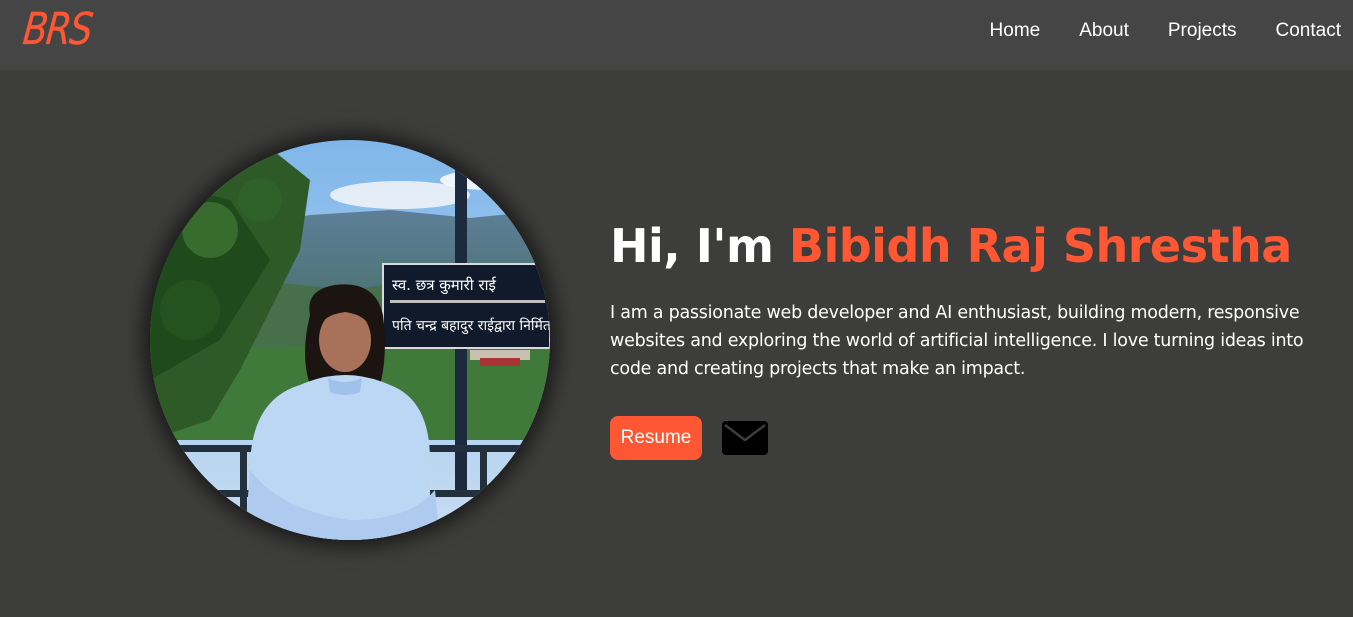 This screenshot has height=617, width=1353. I want to click on nav-about-link: About, so click(1104, 31).